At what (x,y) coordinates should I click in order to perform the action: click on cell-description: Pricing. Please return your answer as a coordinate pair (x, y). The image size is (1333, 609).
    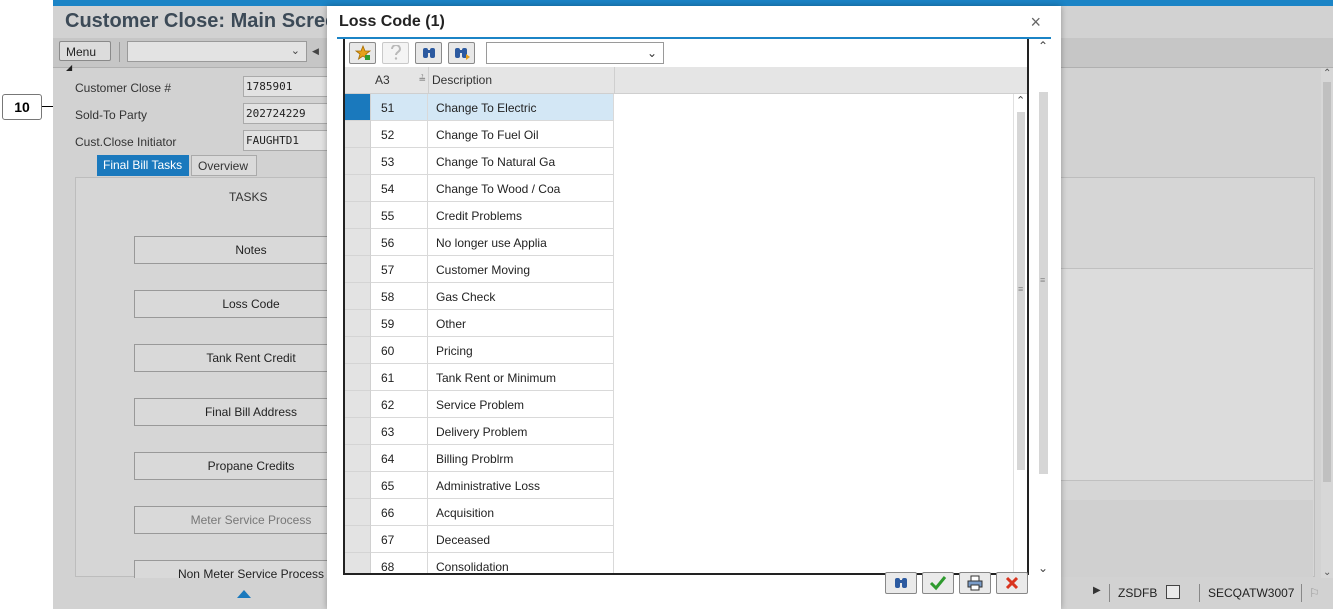
    Looking at the image, I should click on (521, 350).